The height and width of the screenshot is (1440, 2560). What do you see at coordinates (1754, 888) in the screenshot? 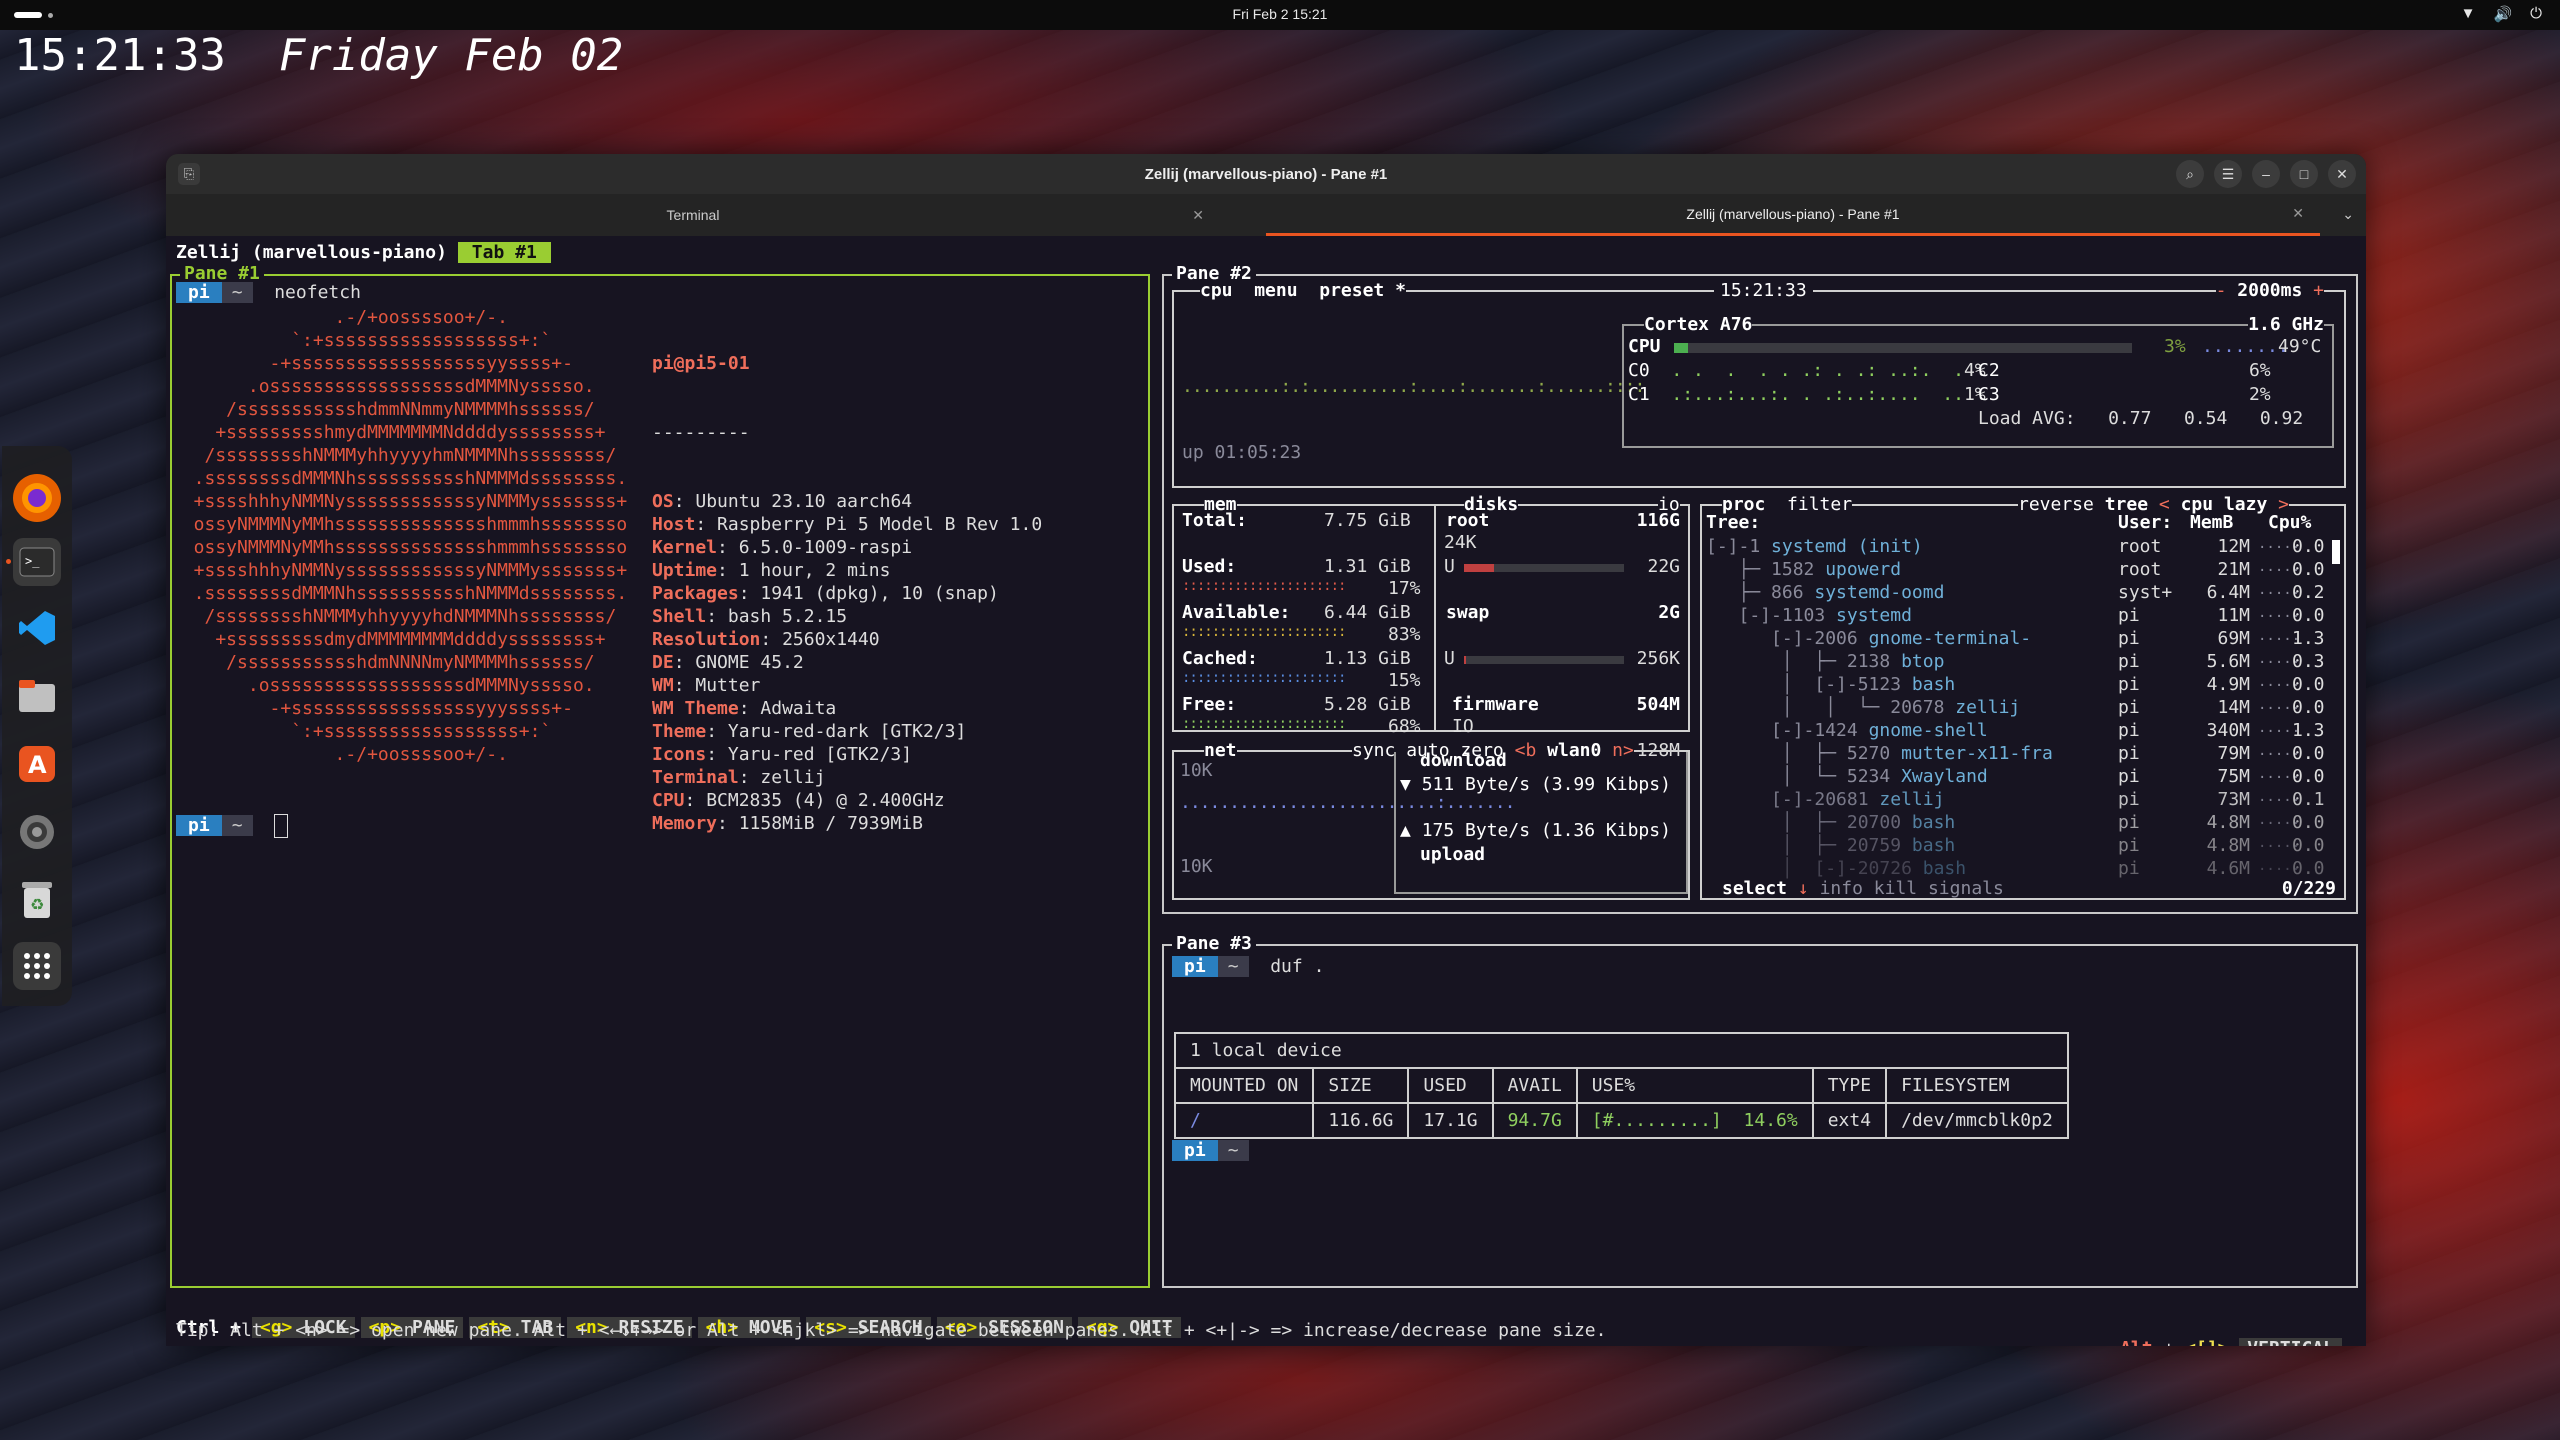
I see `proc-select: select` at bounding box center [1754, 888].